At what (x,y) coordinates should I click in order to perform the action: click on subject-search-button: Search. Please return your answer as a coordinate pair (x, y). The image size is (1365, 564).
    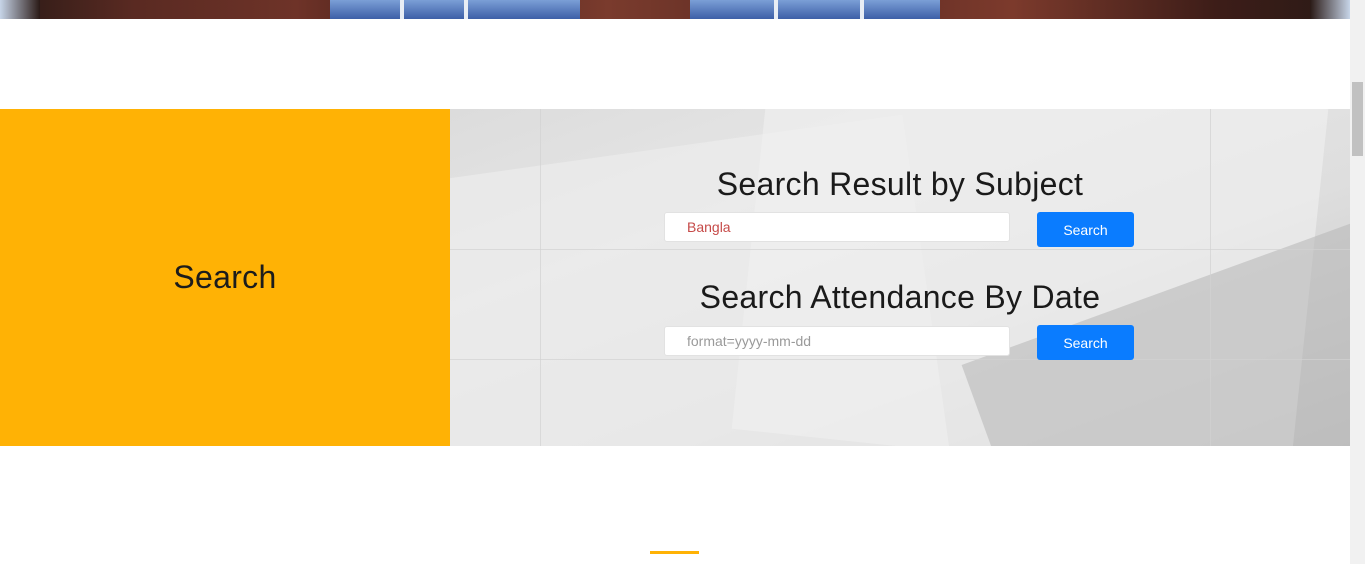
    Looking at the image, I should click on (1085, 229).